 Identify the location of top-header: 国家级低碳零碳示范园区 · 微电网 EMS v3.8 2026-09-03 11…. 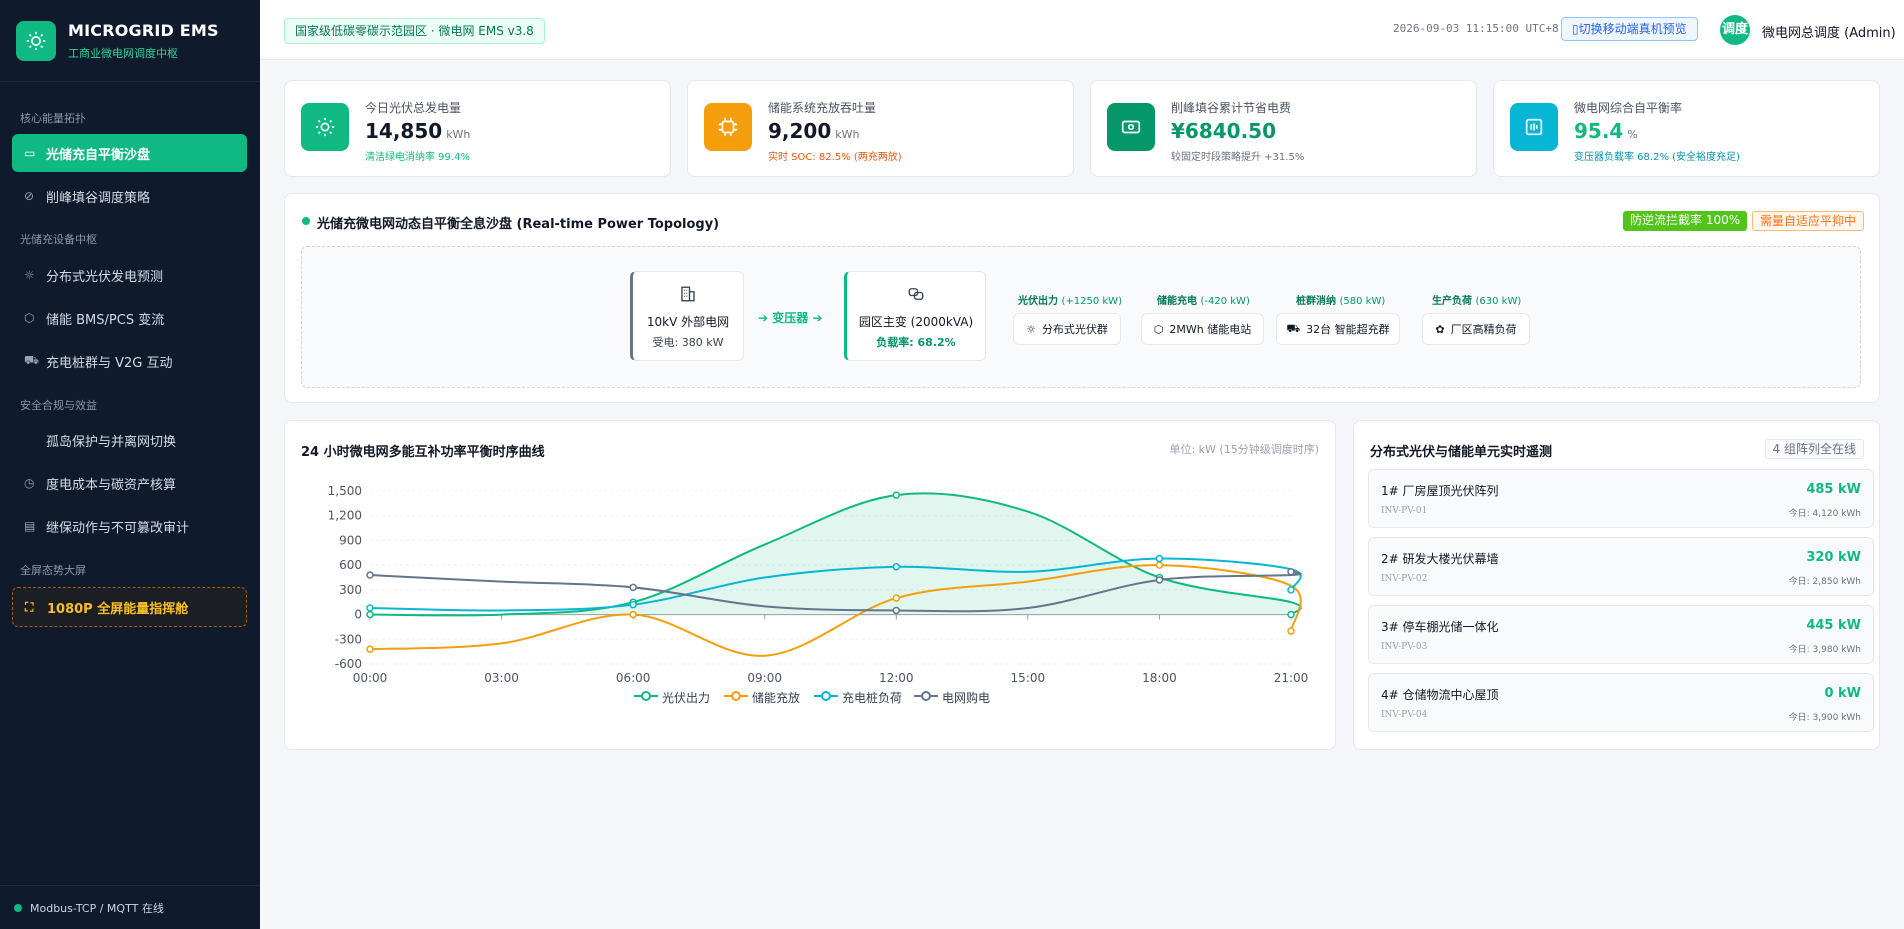
(1082, 30).